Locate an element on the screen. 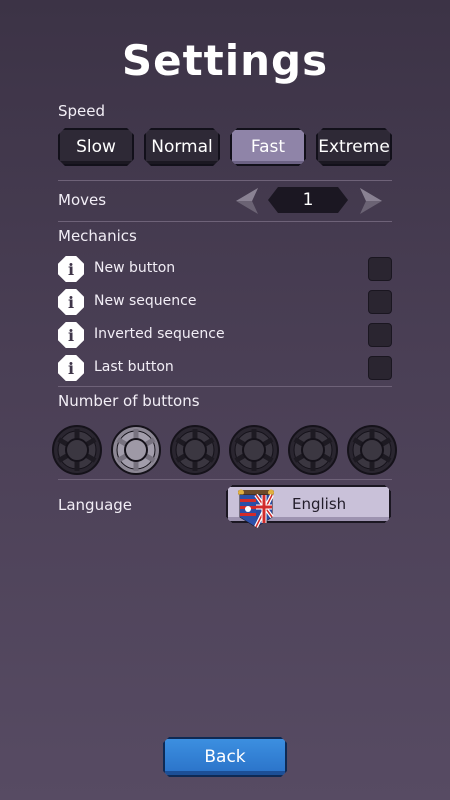 The image size is (450, 800). moves-increase-arrow-icon is located at coordinates (371, 201).